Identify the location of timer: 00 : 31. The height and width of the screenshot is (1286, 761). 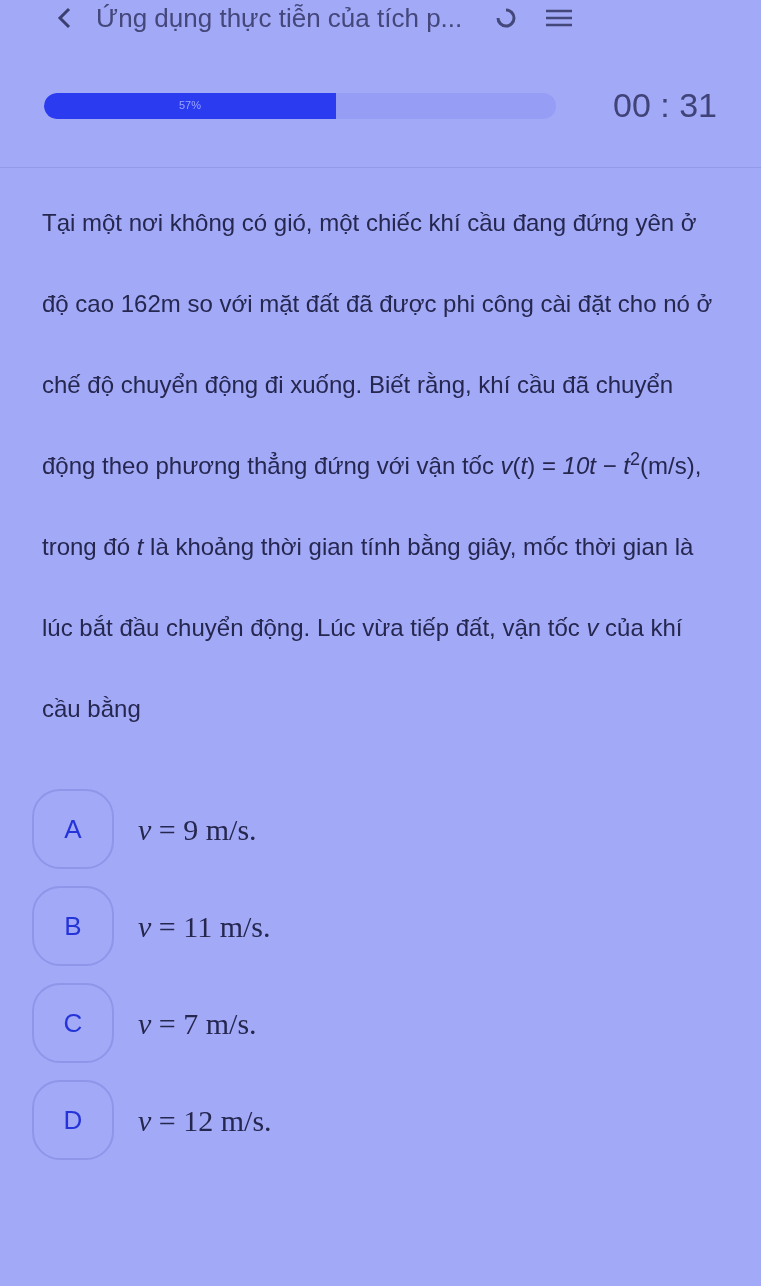
(665, 105).